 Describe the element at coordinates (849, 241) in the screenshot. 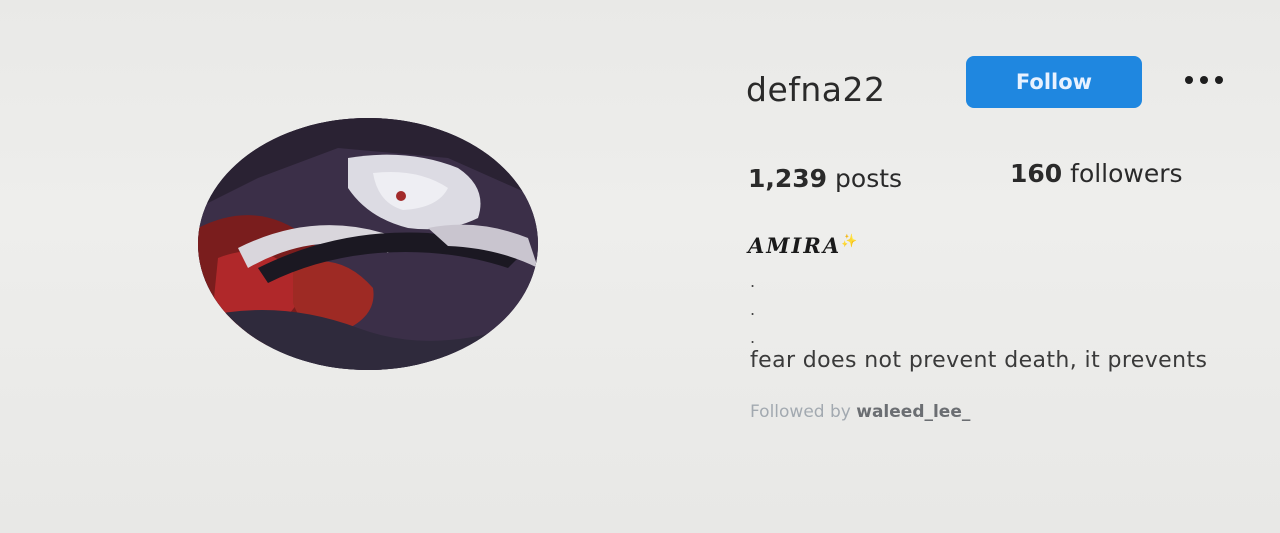

I see `sparkle-icon: ✨` at that location.